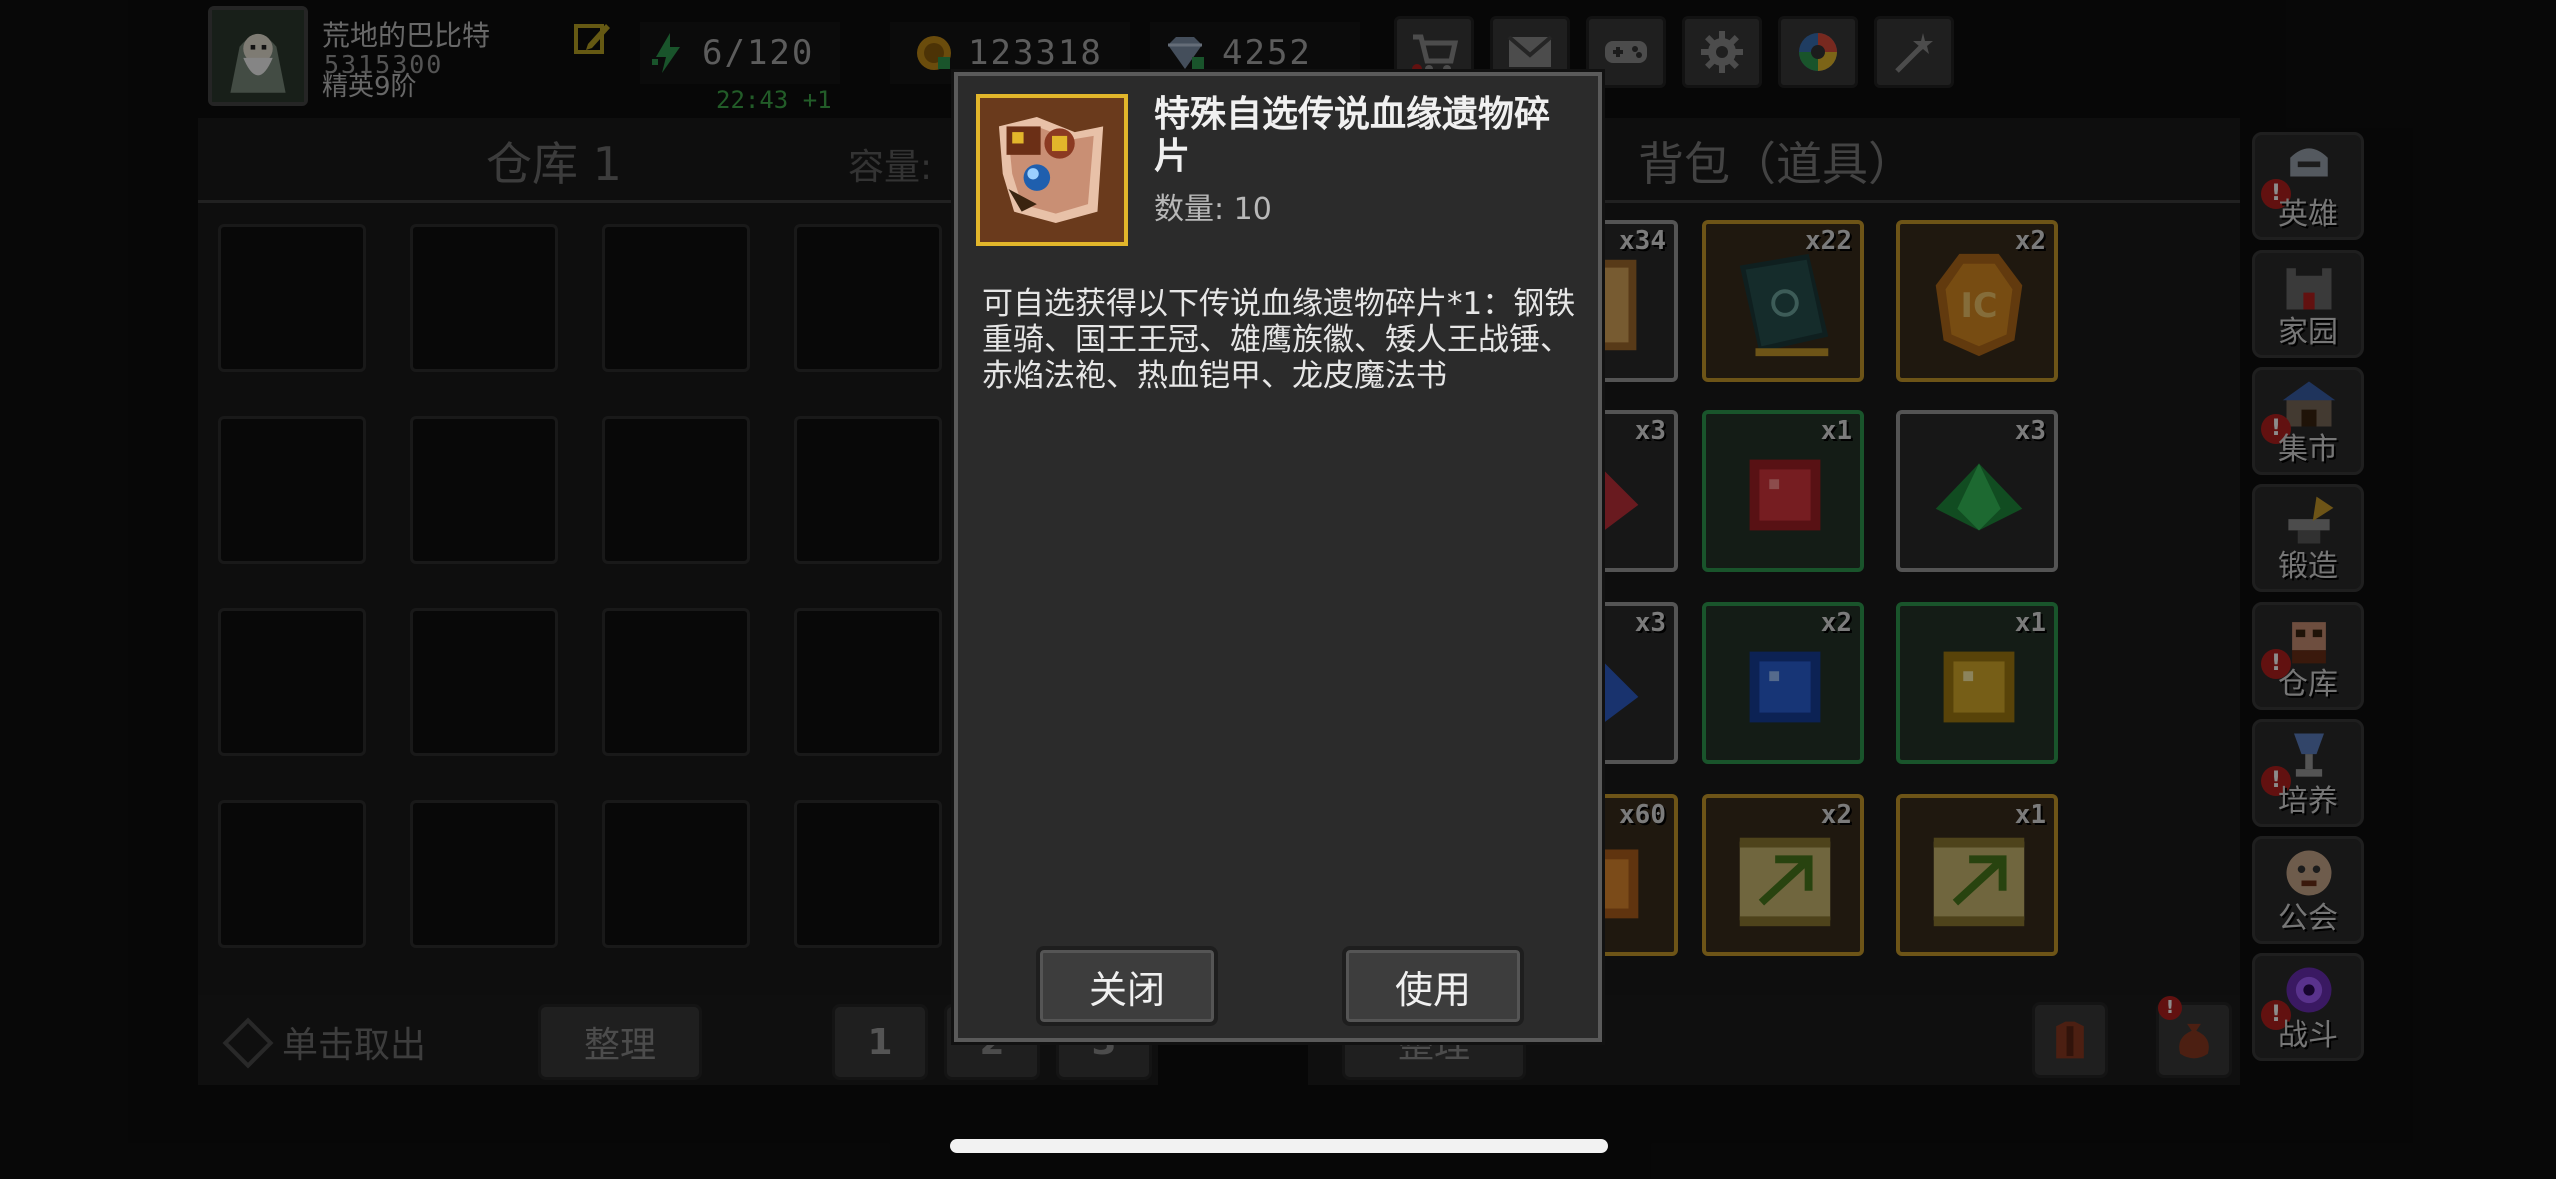  I want to click on item-quantity: 数量: 10, so click(1213, 209).